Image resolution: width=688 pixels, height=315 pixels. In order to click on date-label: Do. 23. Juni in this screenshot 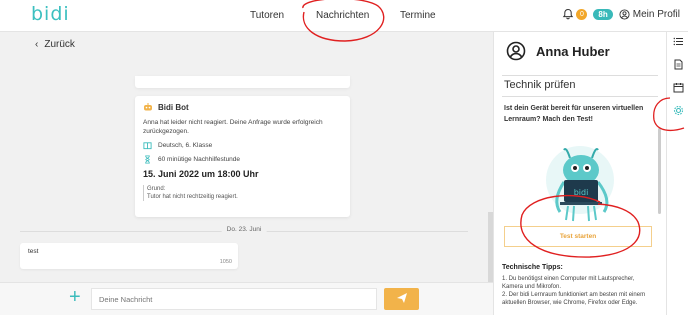, I will do `click(244, 229)`.